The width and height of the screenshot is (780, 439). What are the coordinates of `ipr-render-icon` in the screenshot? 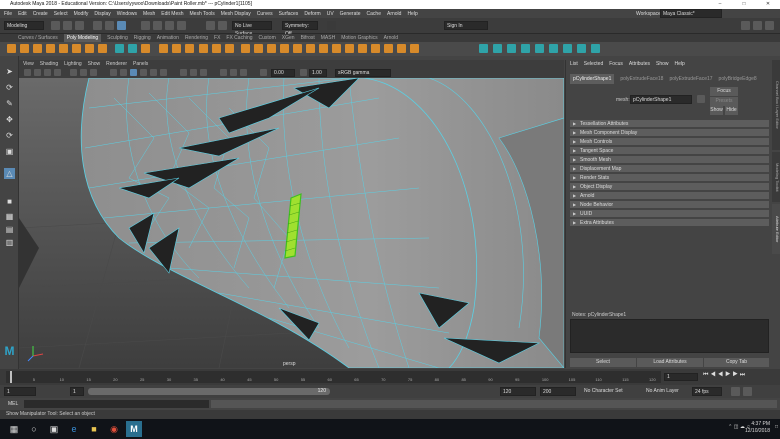 It's located at (222, 25).